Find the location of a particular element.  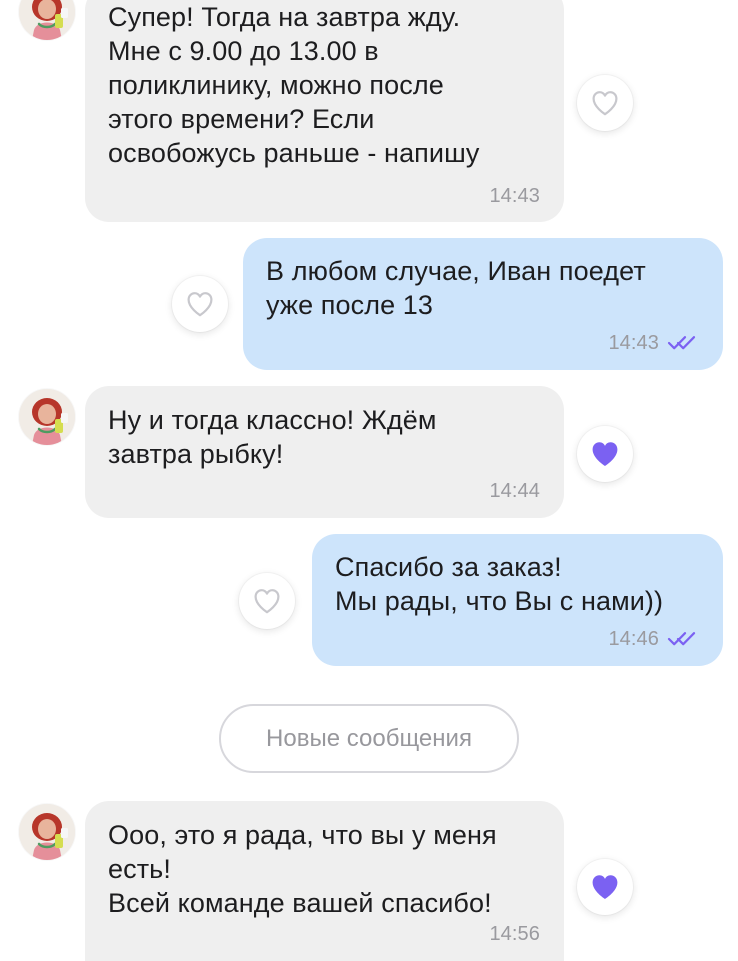

message-meta: 14:44 is located at coordinates (514, 491).